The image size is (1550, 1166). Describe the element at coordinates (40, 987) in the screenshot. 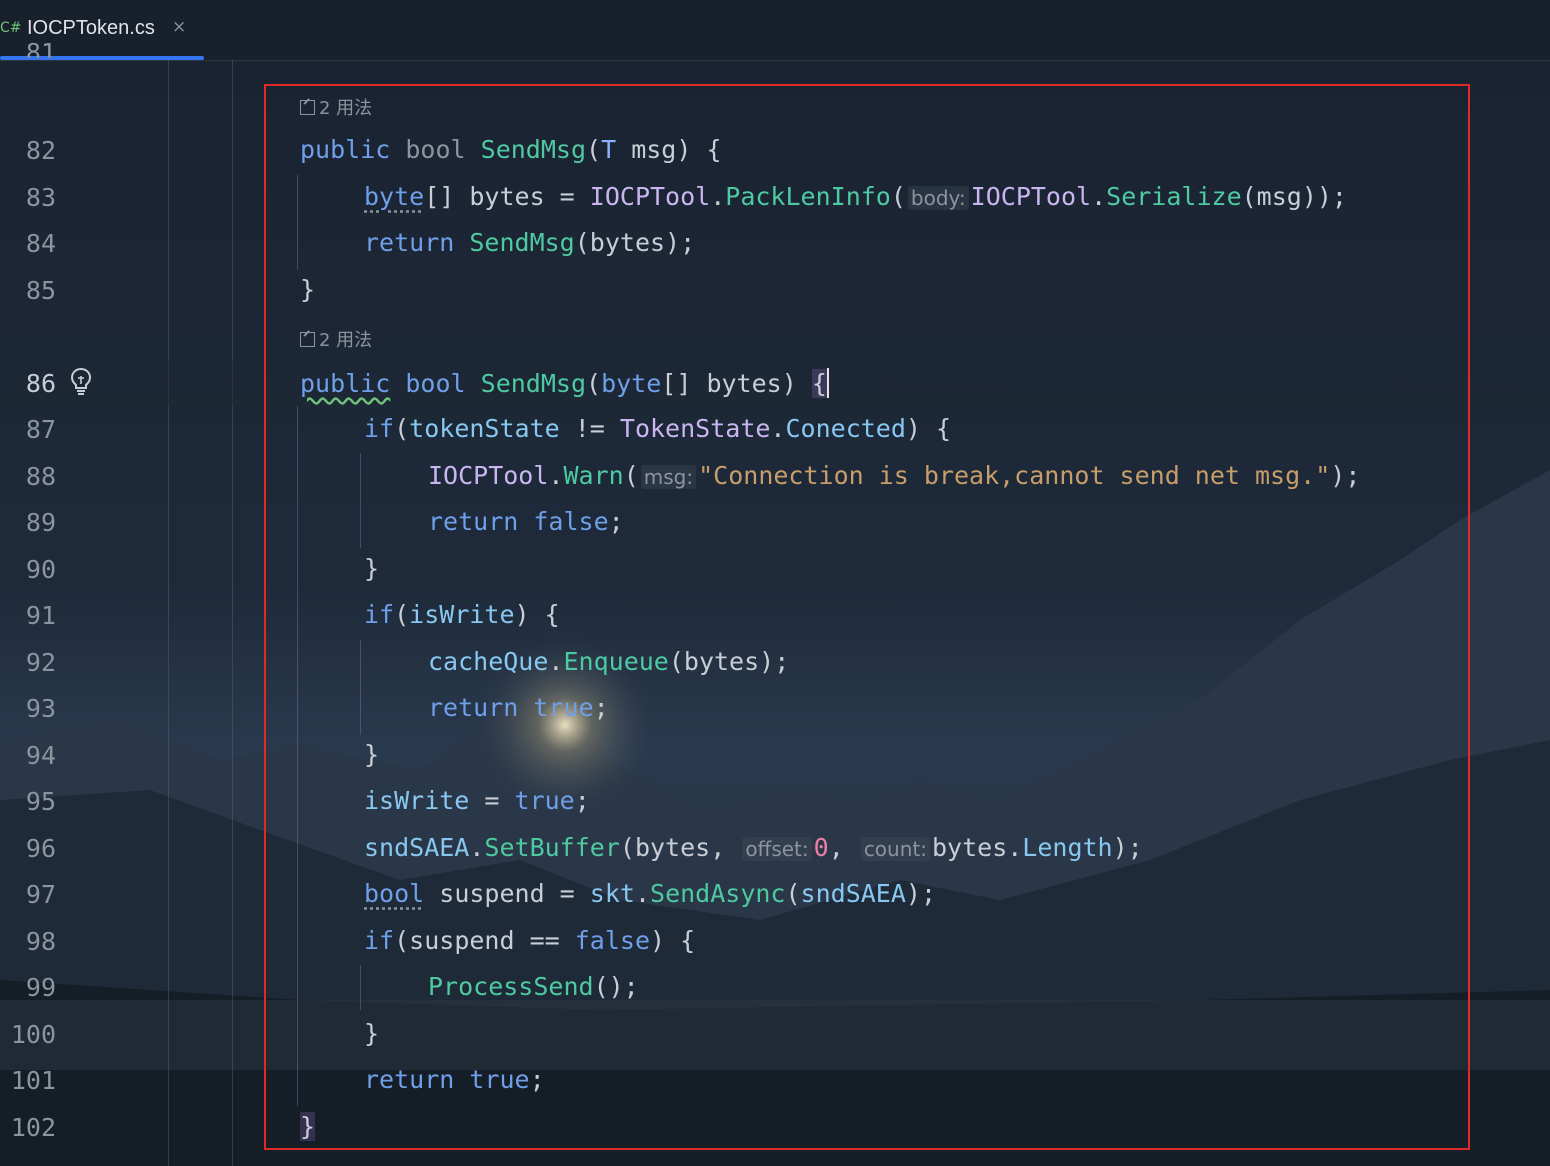

I see `line-number: 99` at that location.